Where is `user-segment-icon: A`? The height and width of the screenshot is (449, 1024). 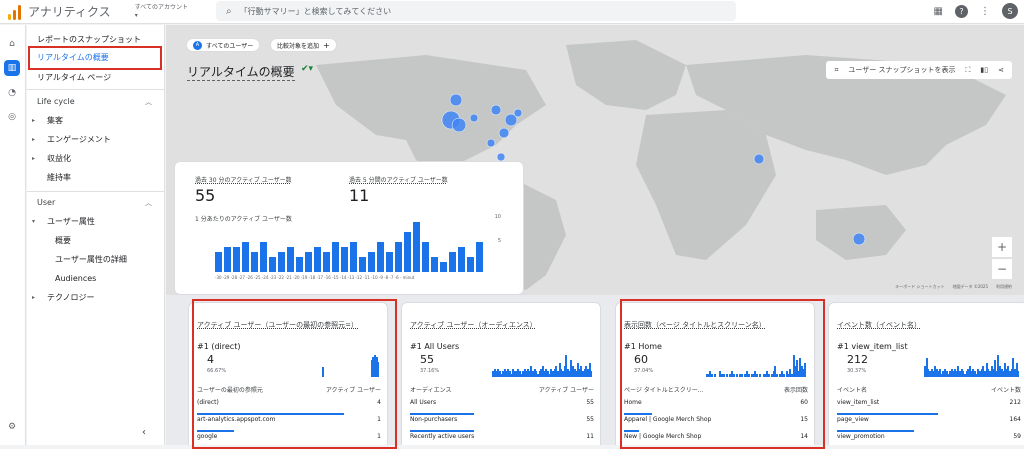
user-segment-icon: A is located at coordinates (197, 45).